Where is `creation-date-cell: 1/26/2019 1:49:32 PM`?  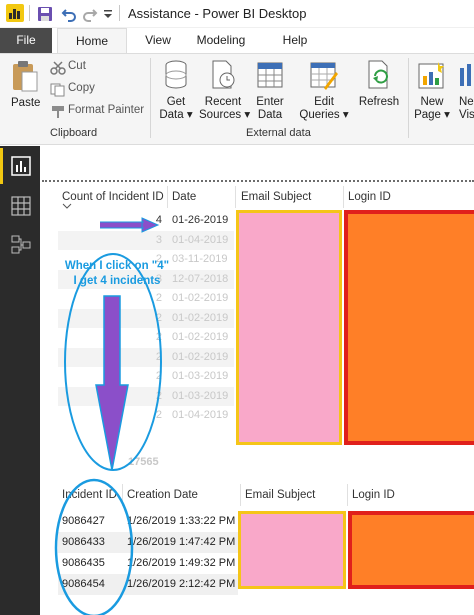 creation-date-cell: 1/26/2019 1:49:32 PM is located at coordinates (181, 563).